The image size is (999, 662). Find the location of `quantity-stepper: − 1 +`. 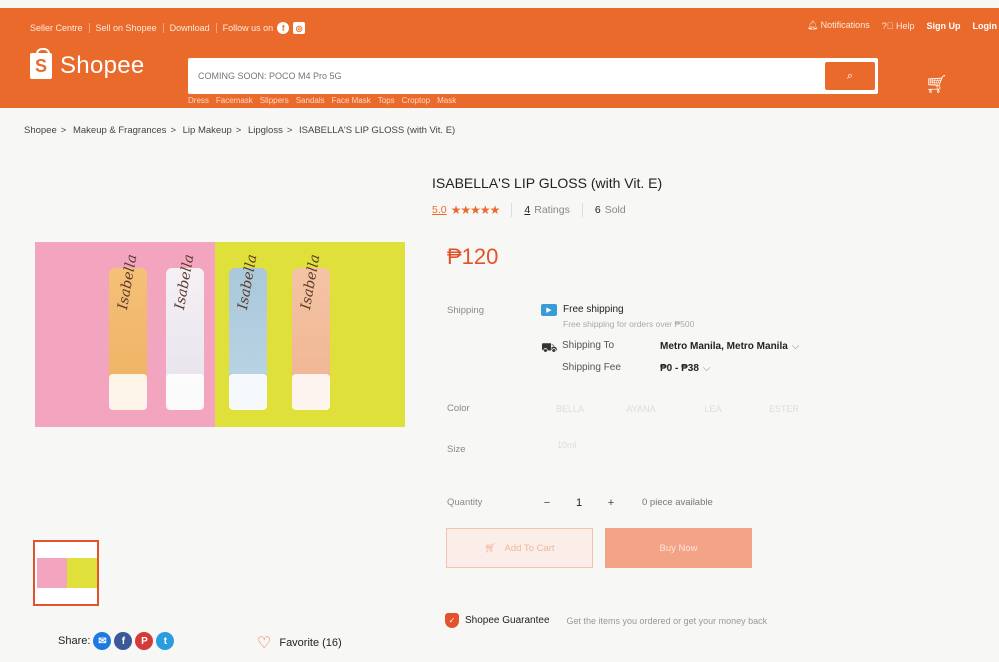

quantity-stepper: − 1 + is located at coordinates (579, 503).